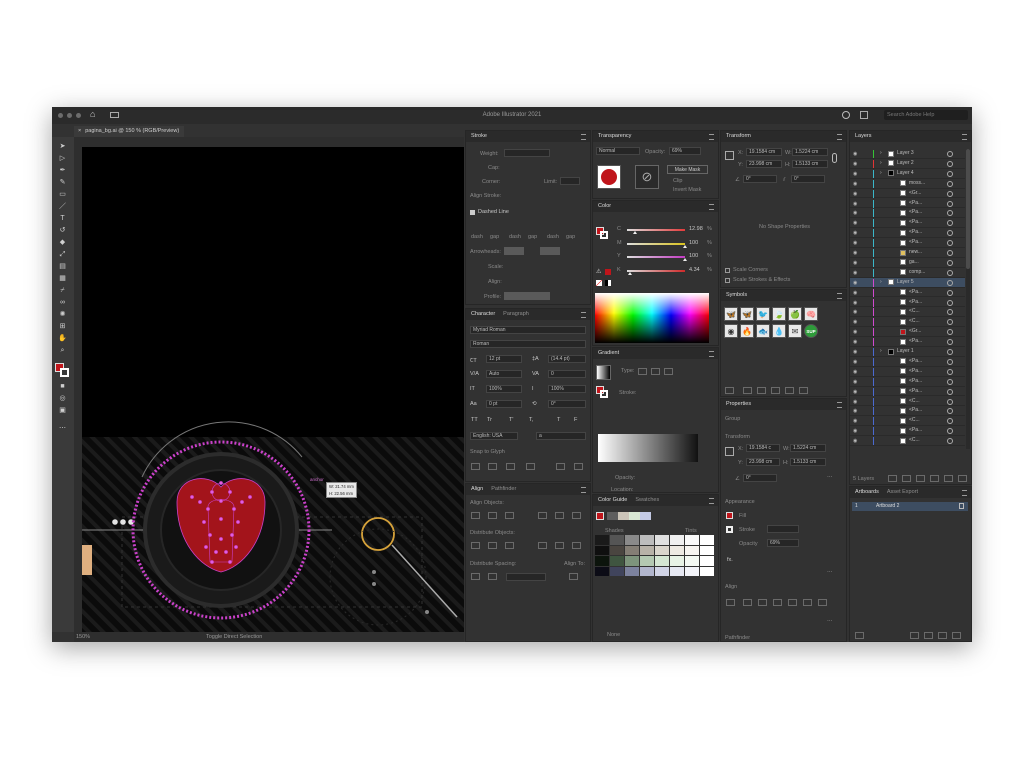  I want to click on drop-symbol: 💧, so click(779, 331).